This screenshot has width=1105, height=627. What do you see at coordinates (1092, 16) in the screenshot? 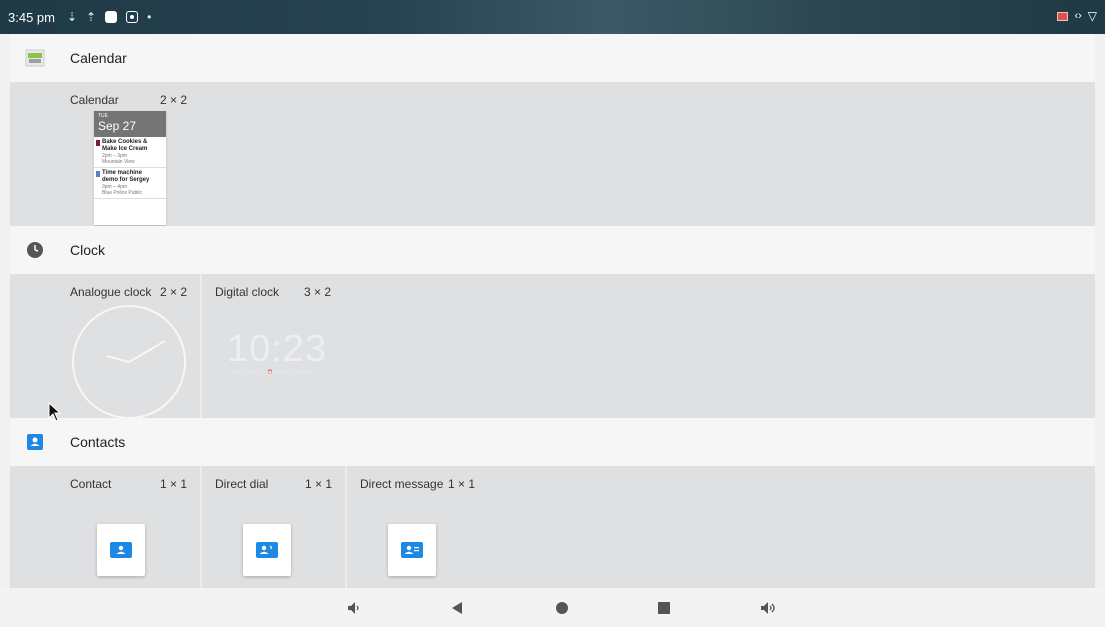
I see `wifi-icon: ▽` at bounding box center [1092, 16].